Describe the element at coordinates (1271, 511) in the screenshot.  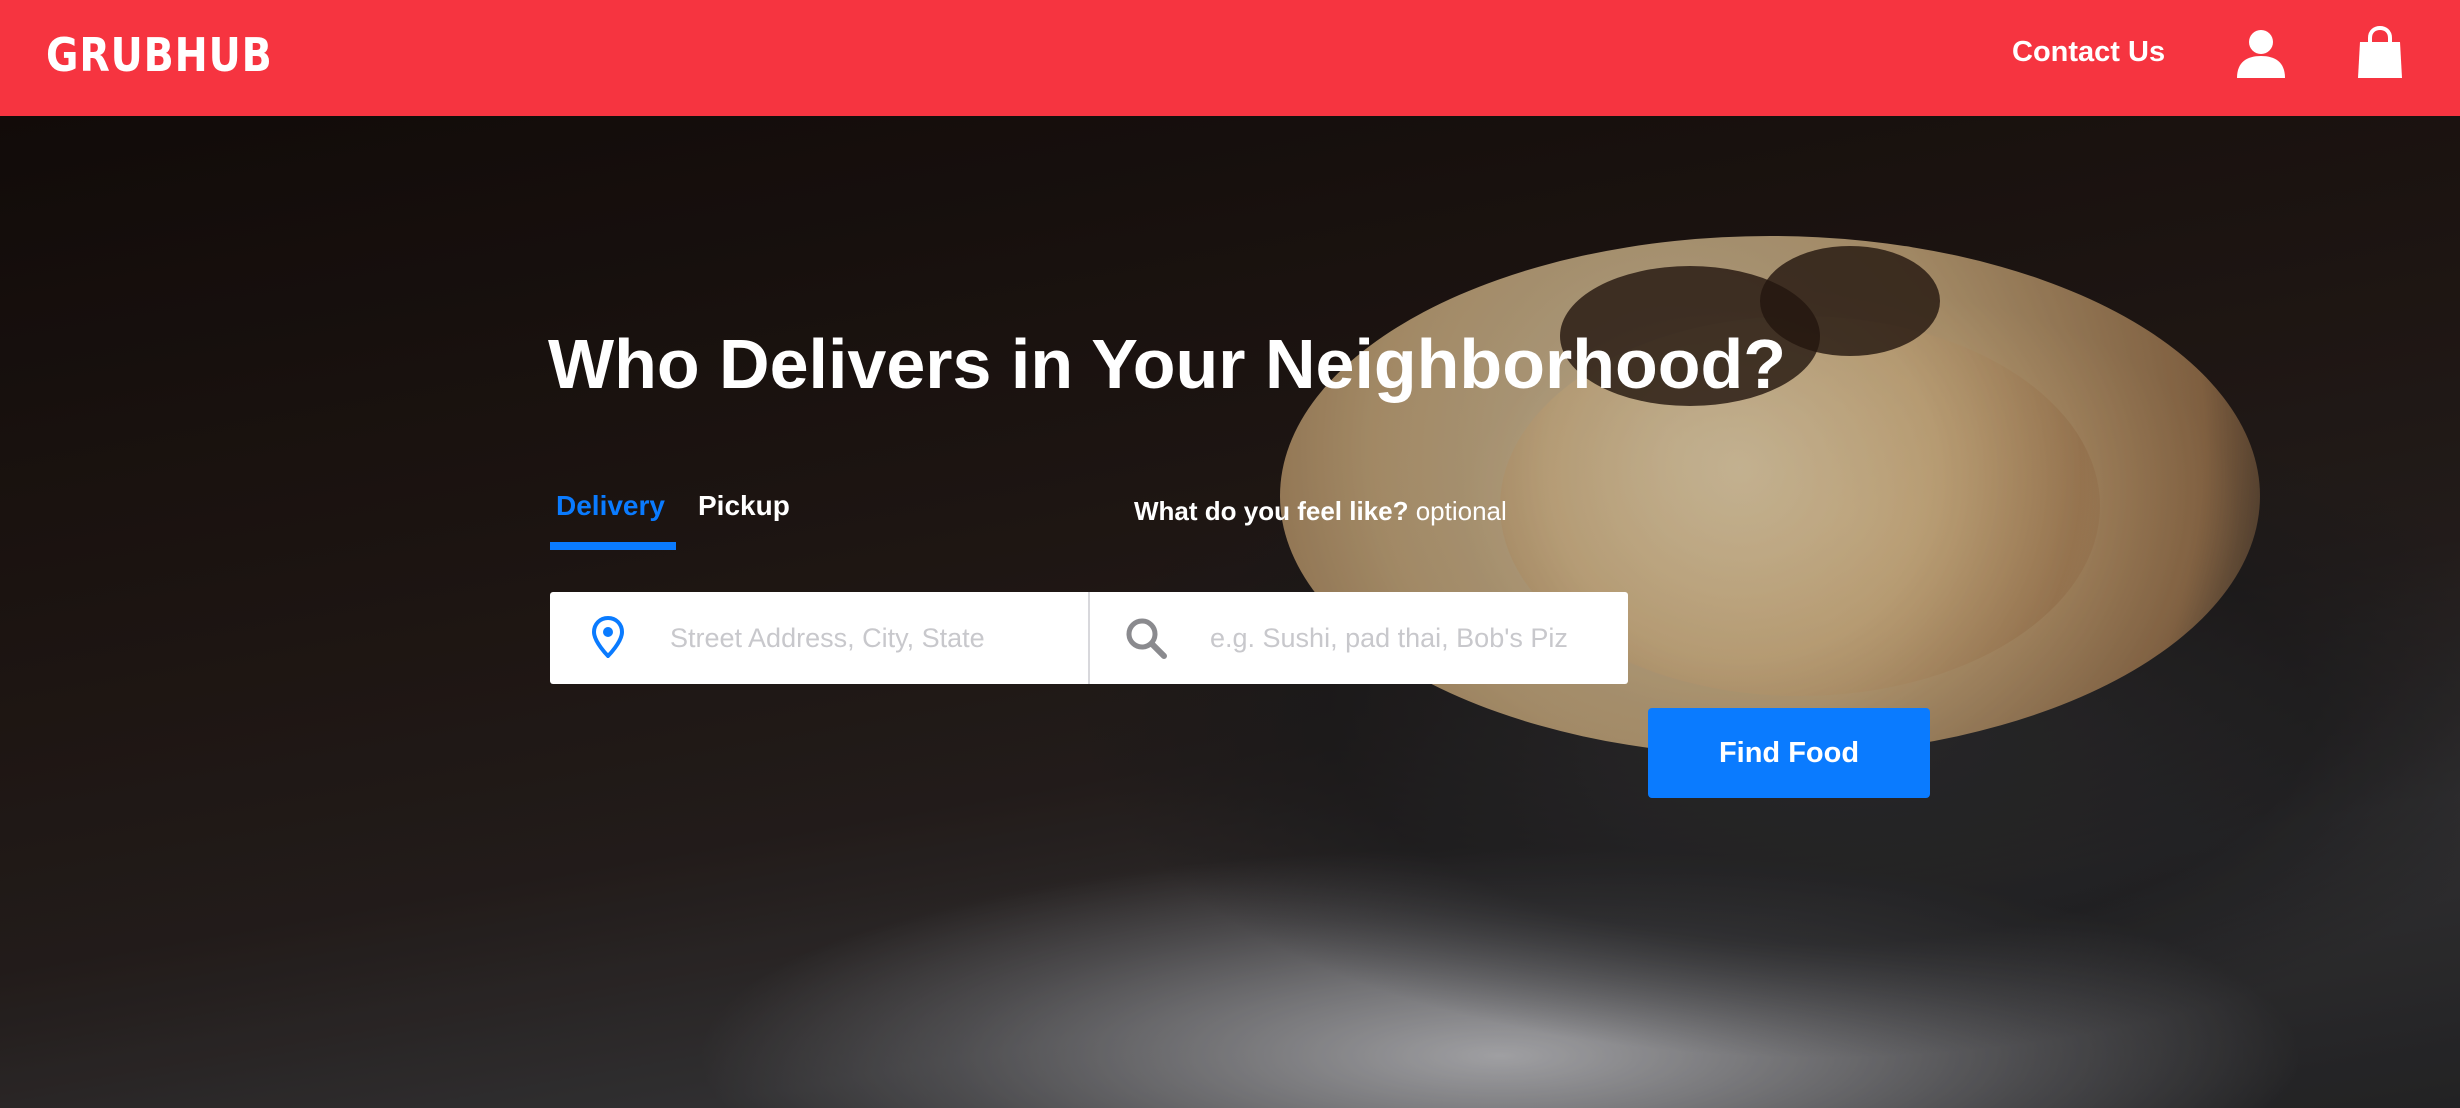
I see `food-preference-question: What do you feel like?` at that location.